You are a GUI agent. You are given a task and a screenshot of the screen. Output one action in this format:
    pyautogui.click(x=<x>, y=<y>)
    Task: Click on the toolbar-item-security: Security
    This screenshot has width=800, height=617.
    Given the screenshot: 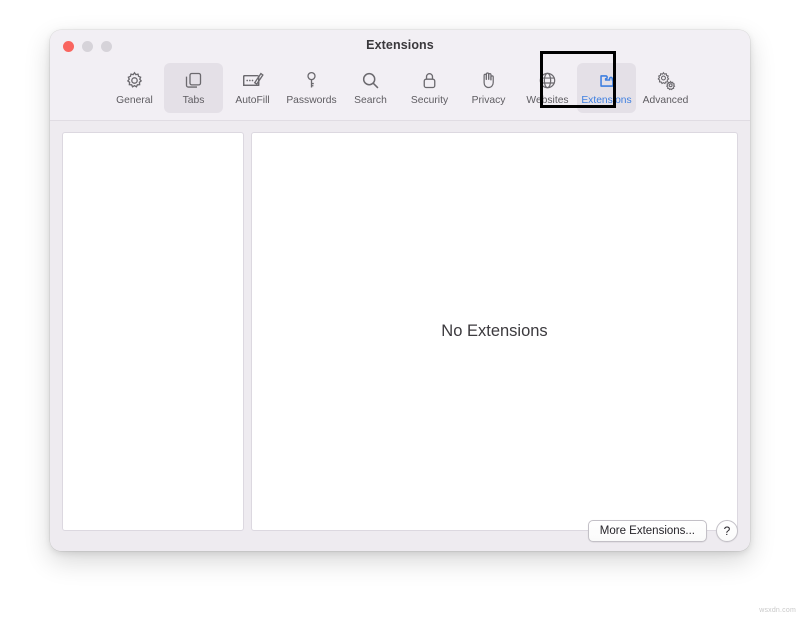 What is the action you would take?
    pyautogui.click(x=429, y=88)
    